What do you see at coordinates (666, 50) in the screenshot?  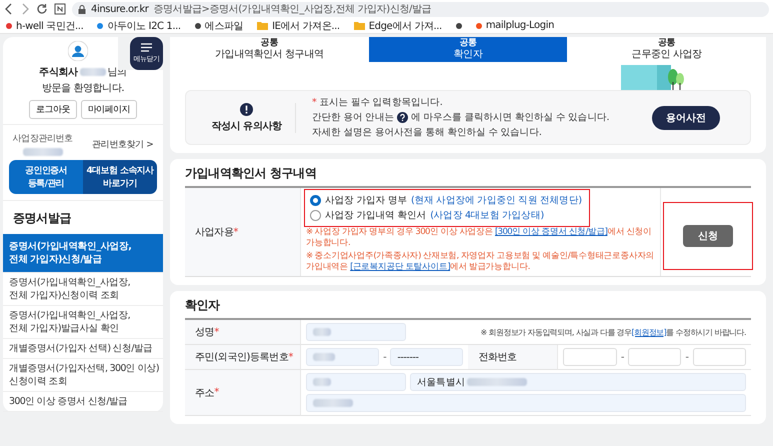 I see `step-tab: 공통 근무중인 사업장` at bounding box center [666, 50].